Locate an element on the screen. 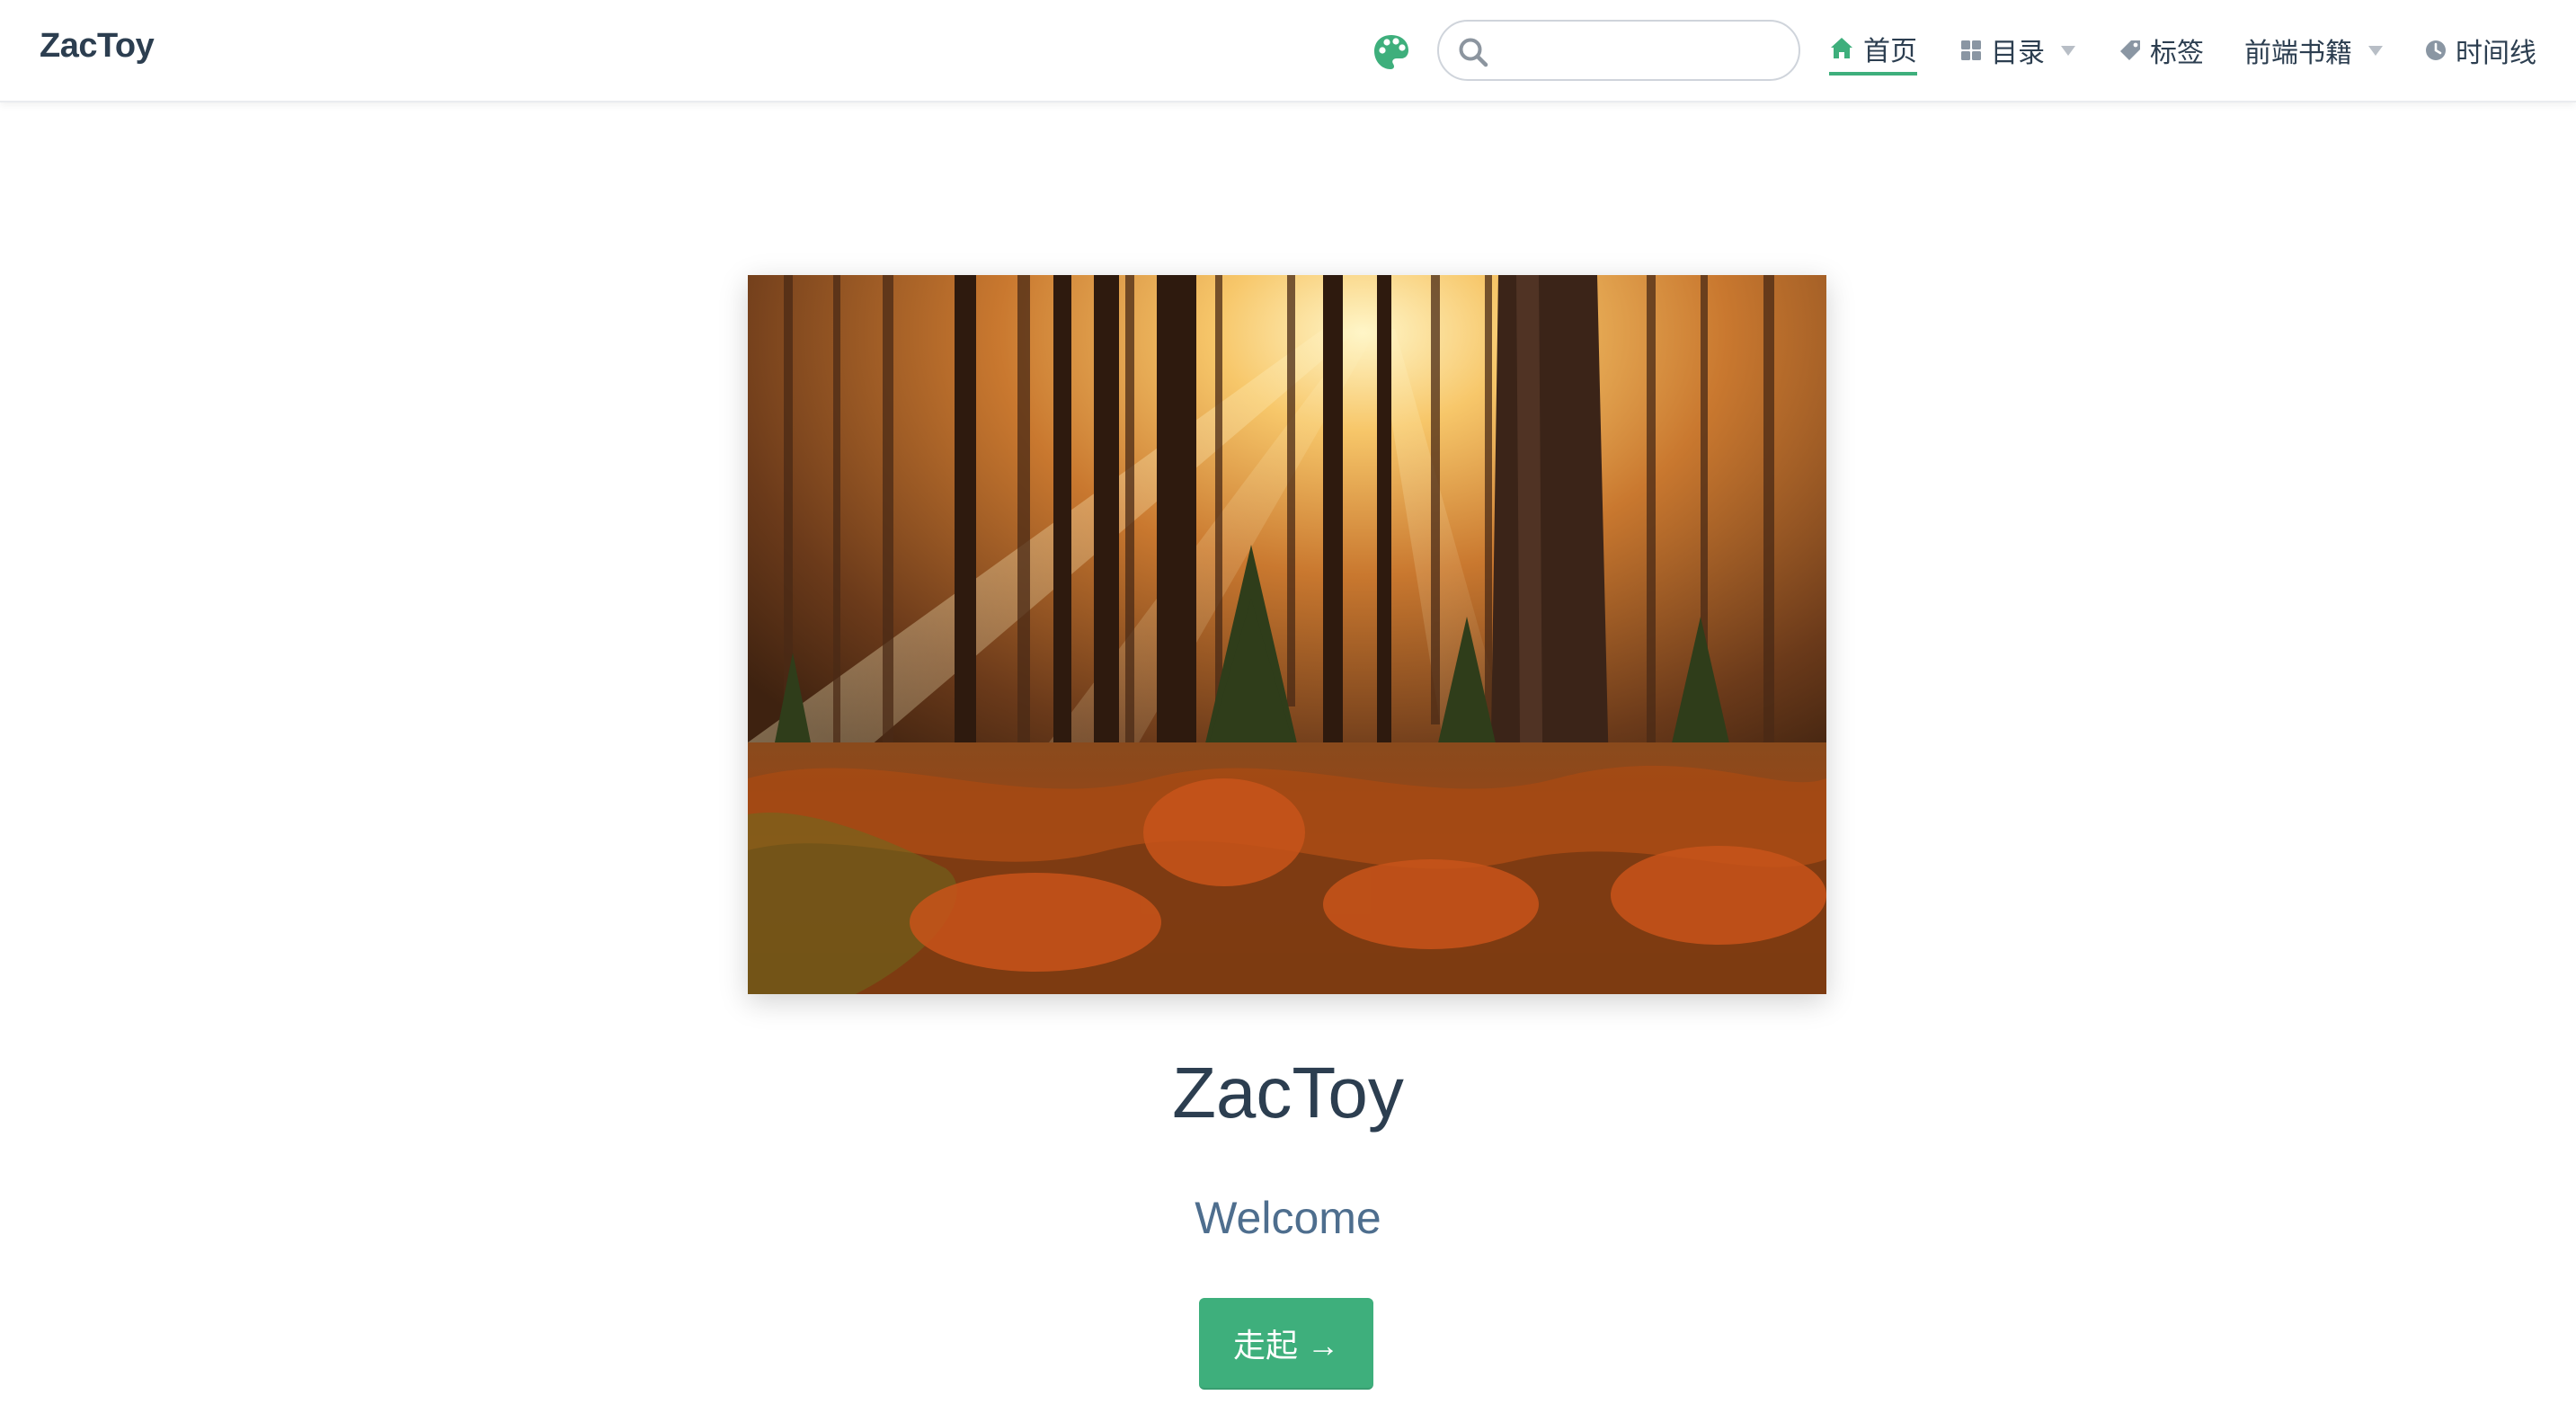 The width and height of the screenshot is (2576, 1413). nav-item-timeline: 时间线 is located at coordinates (2479, 50).